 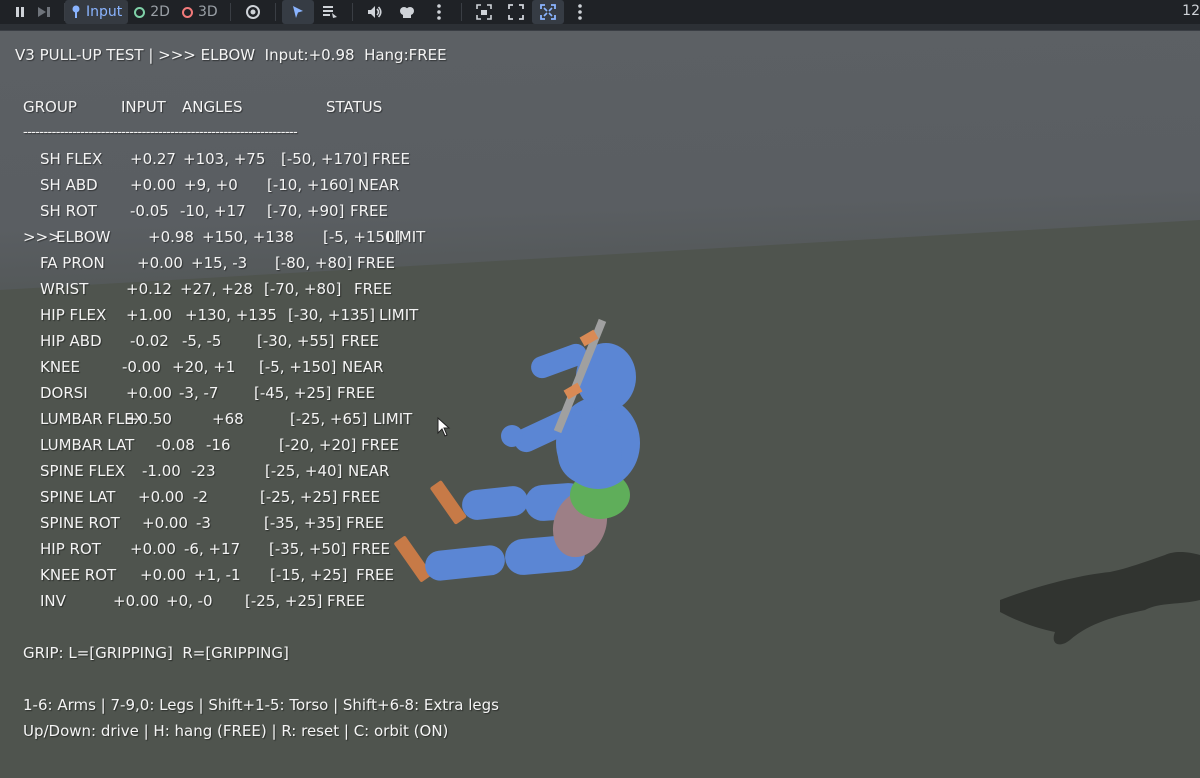 What do you see at coordinates (187, 12) in the screenshot?
I see `ring-3d-icon` at bounding box center [187, 12].